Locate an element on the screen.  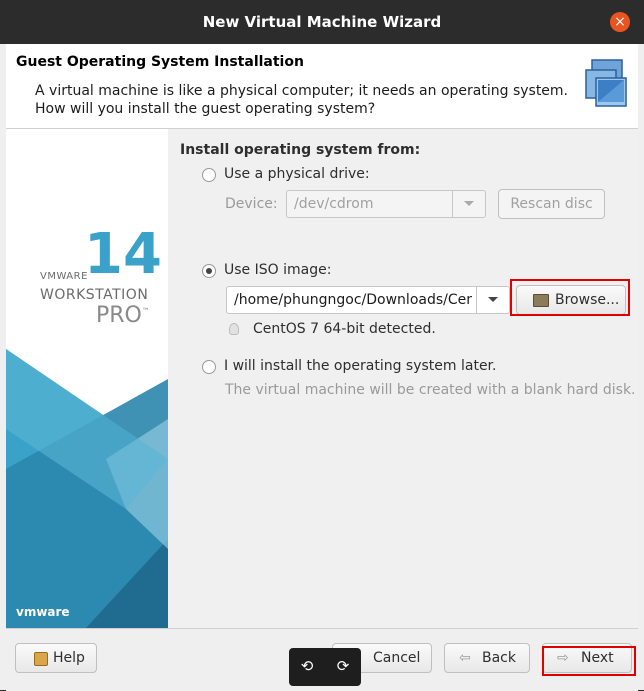
device-label: Device: is located at coordinates (251, 204).